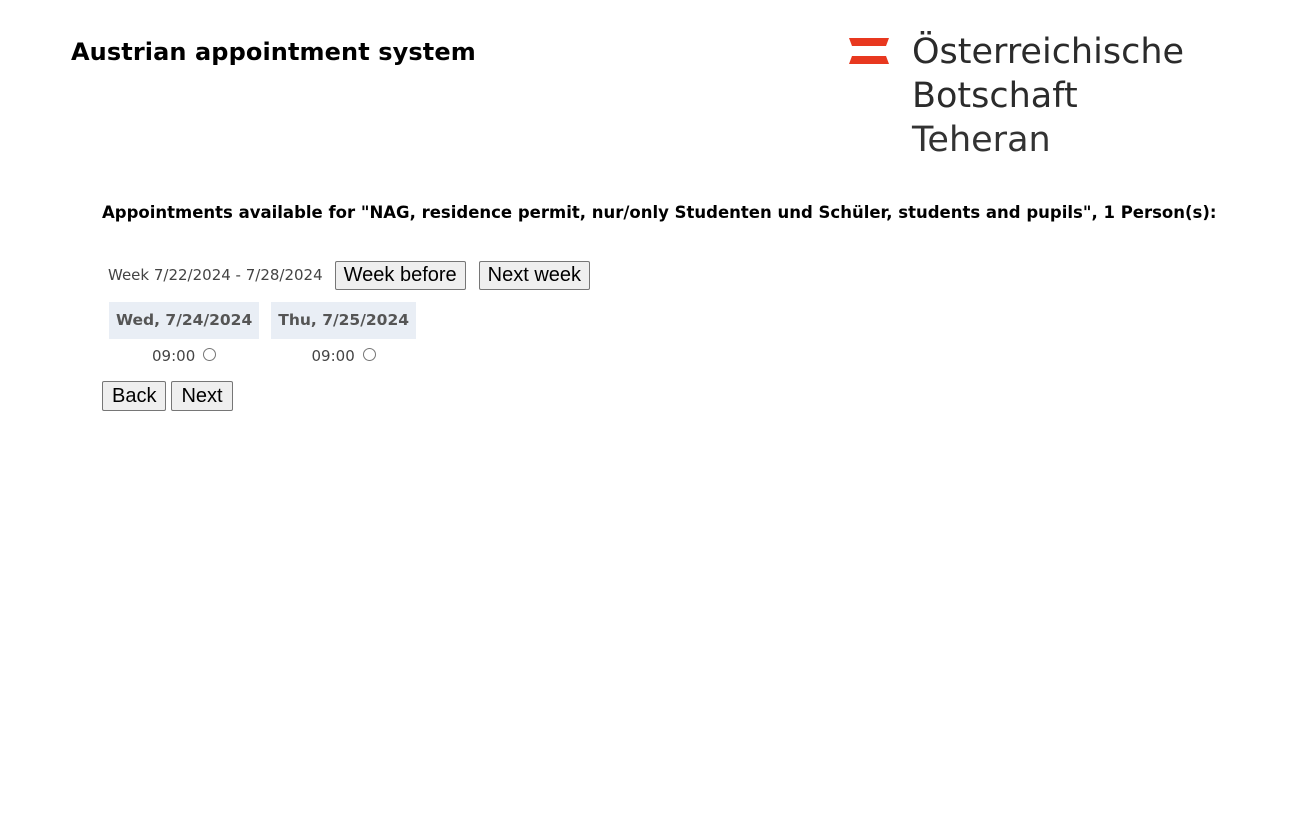  What do you see at coordinates (344, 320) in the screenshot?
I see `day-header: Thu, 7/25/2024` at bounding box center [344, 320].